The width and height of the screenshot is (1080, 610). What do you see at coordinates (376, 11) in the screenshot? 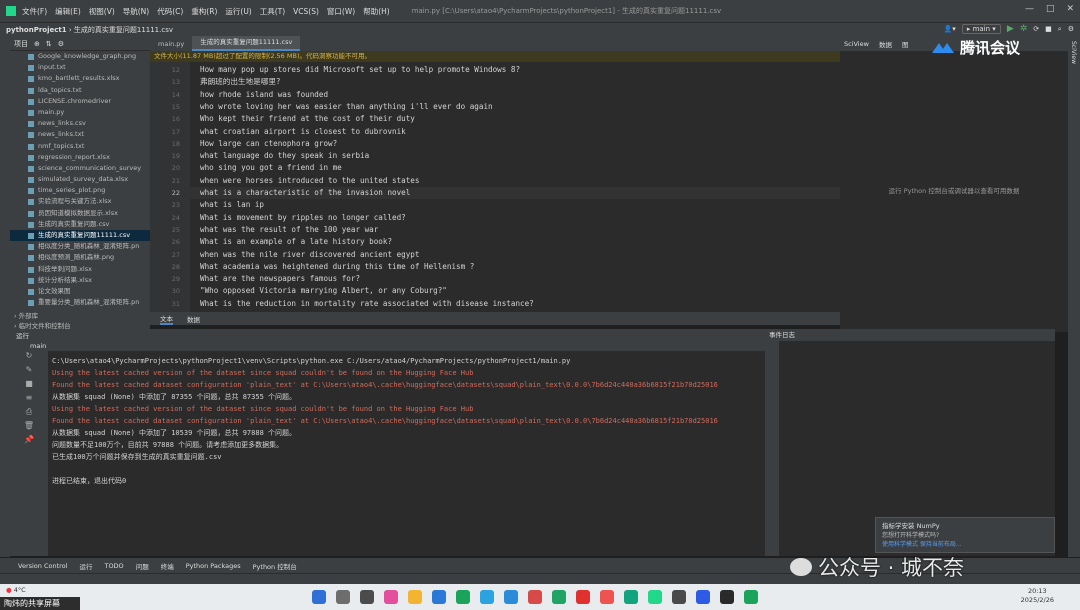
I see `menu-item: 帮助(H)` at bounding box center [376, 11].